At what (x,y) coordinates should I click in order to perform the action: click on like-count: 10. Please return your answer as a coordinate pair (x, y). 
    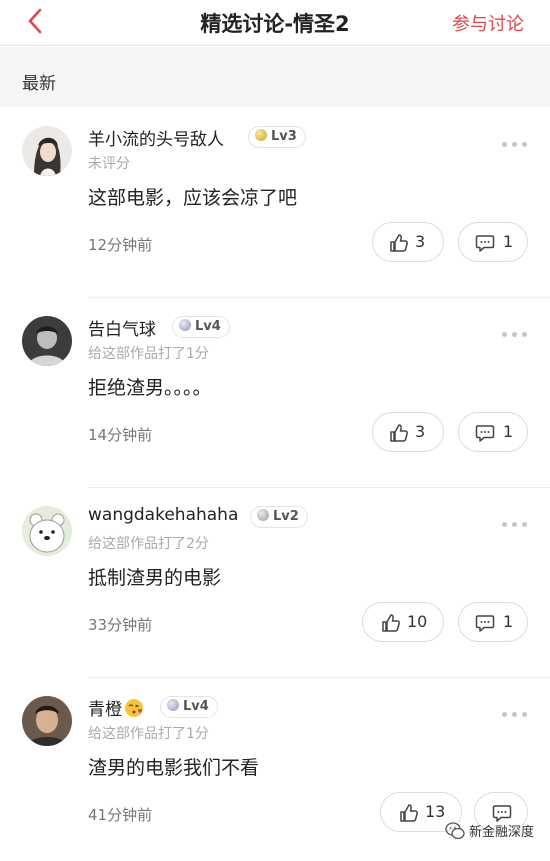
    Looking at the image, I should click on (417, 621).